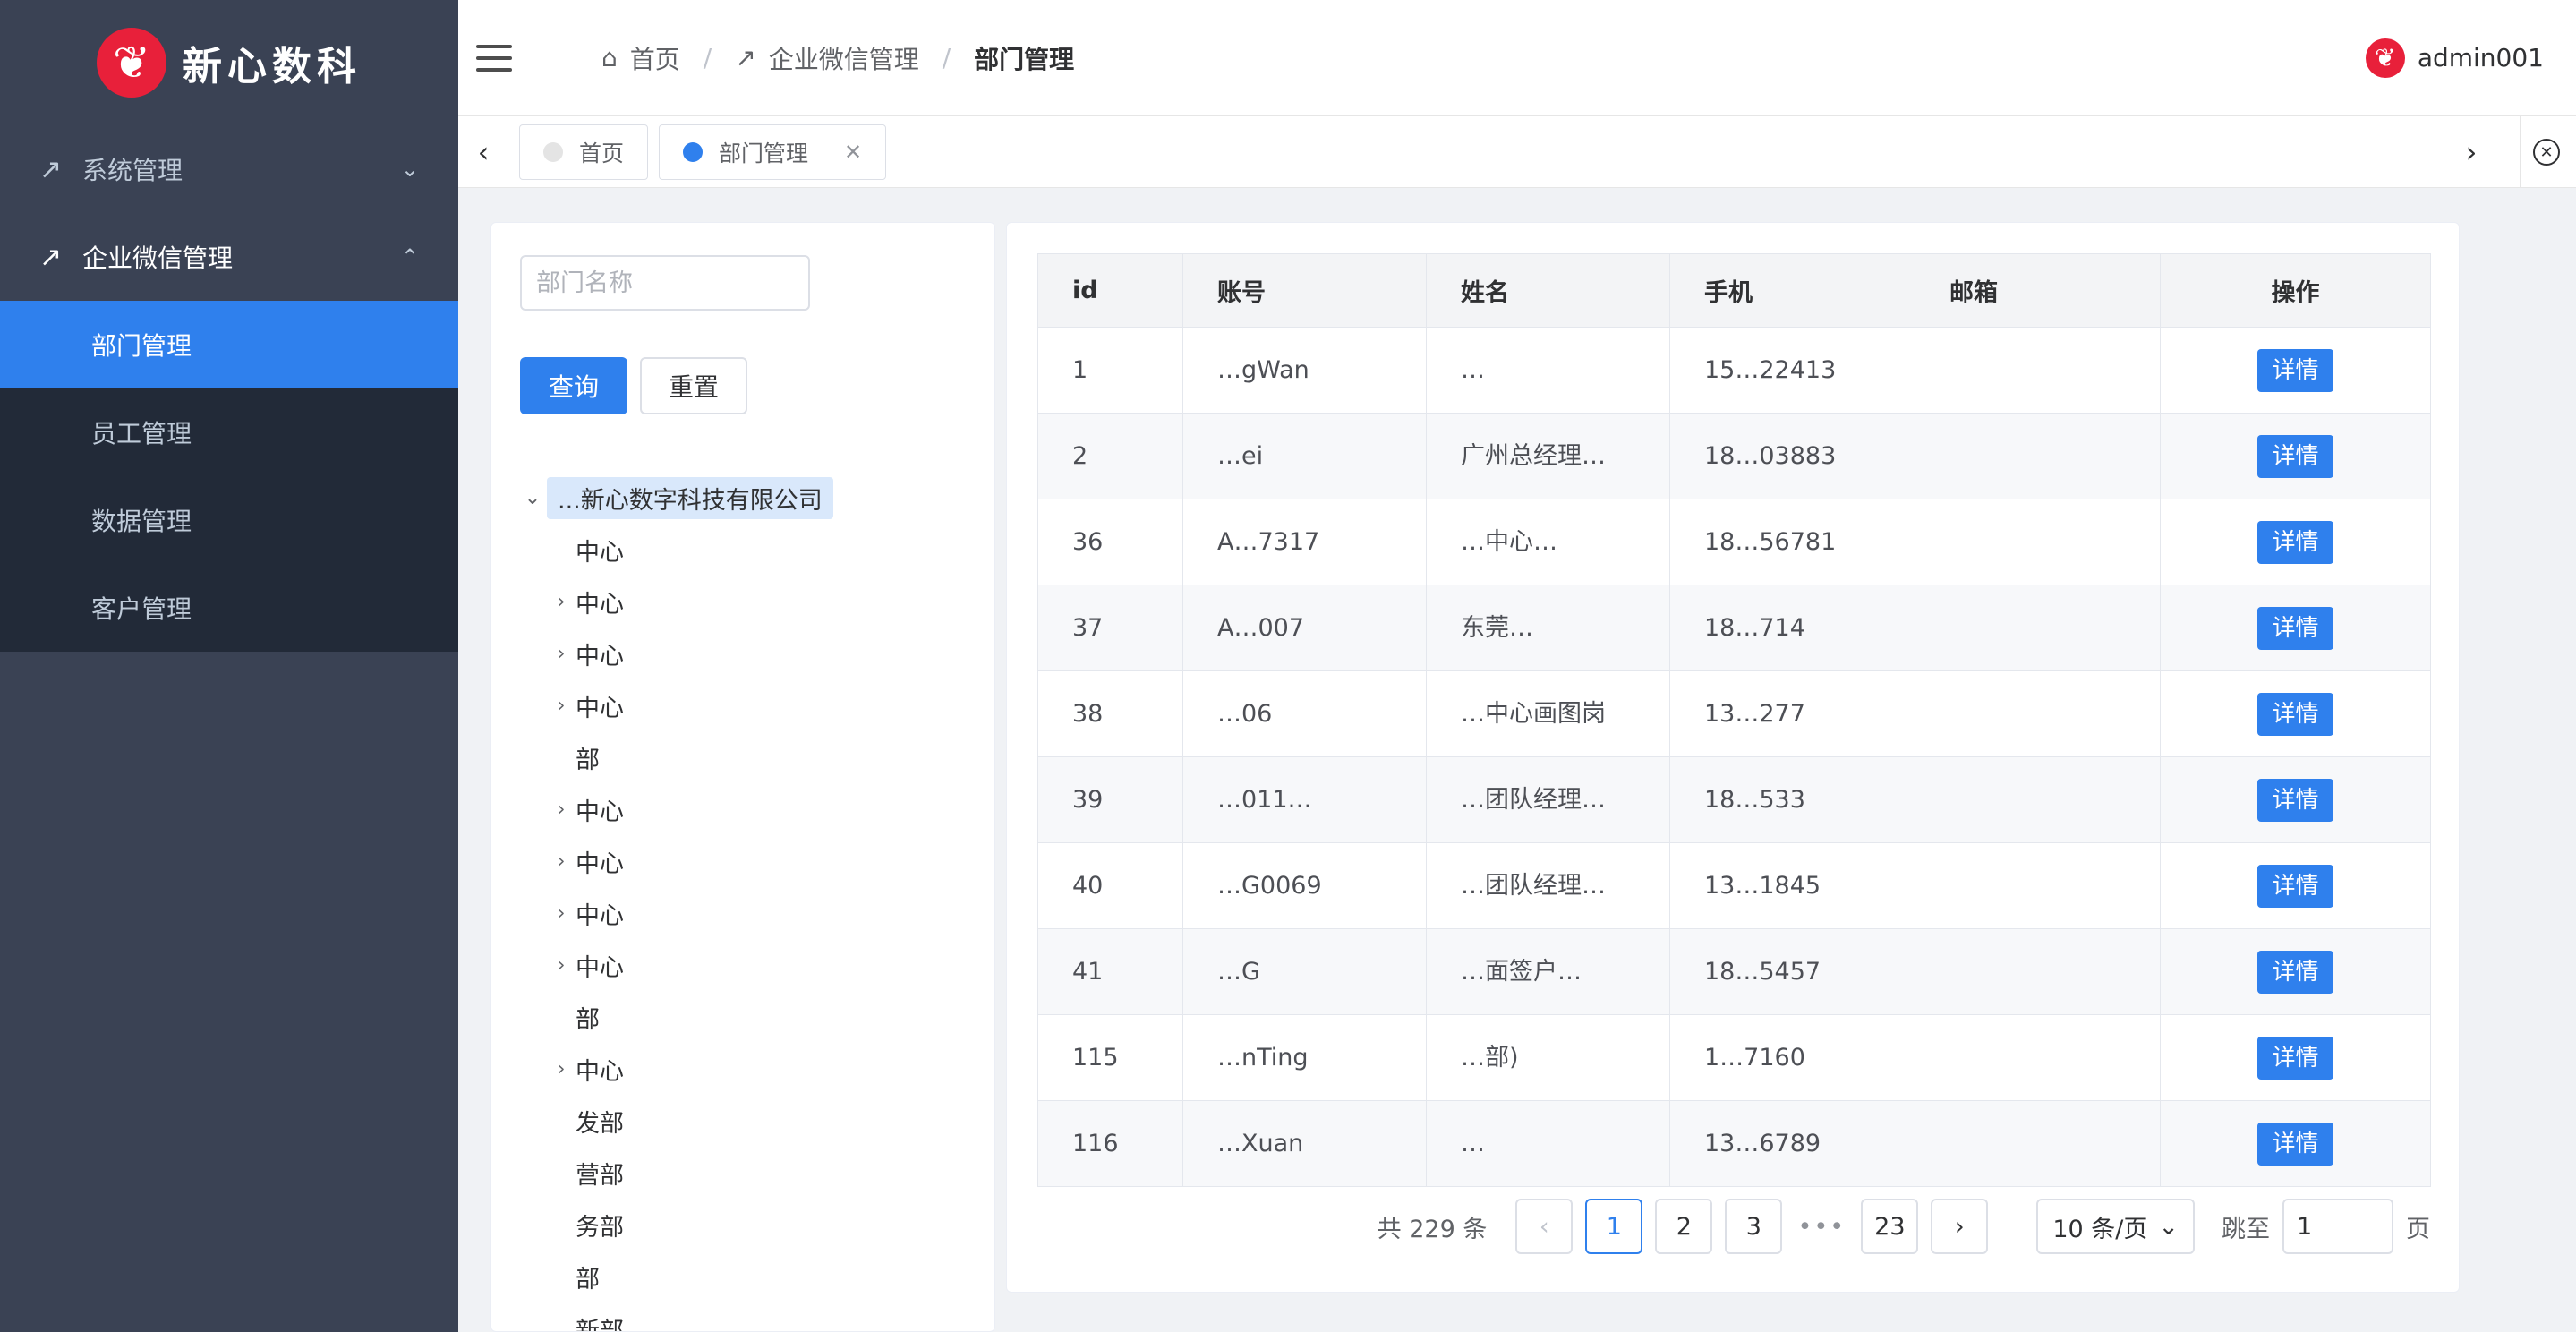 Image resolution: width=2576 pixels, height=1332 pixels. Describe the element at coordinates (229, 169) in the screenshot. I see `menu-group-system: ↗ 系统管理 ⌄` at that location.